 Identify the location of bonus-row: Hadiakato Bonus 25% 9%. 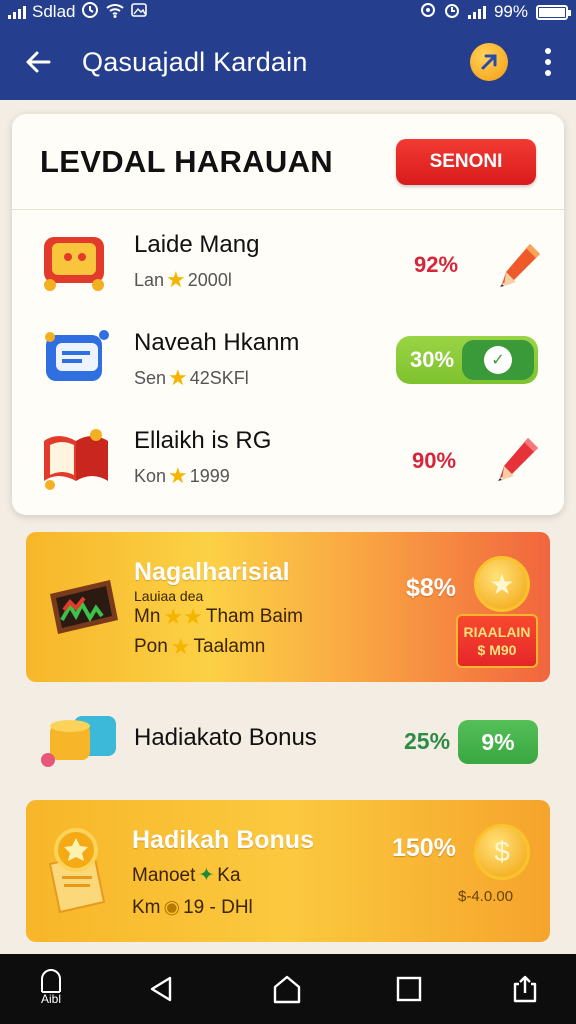
(288, 742).